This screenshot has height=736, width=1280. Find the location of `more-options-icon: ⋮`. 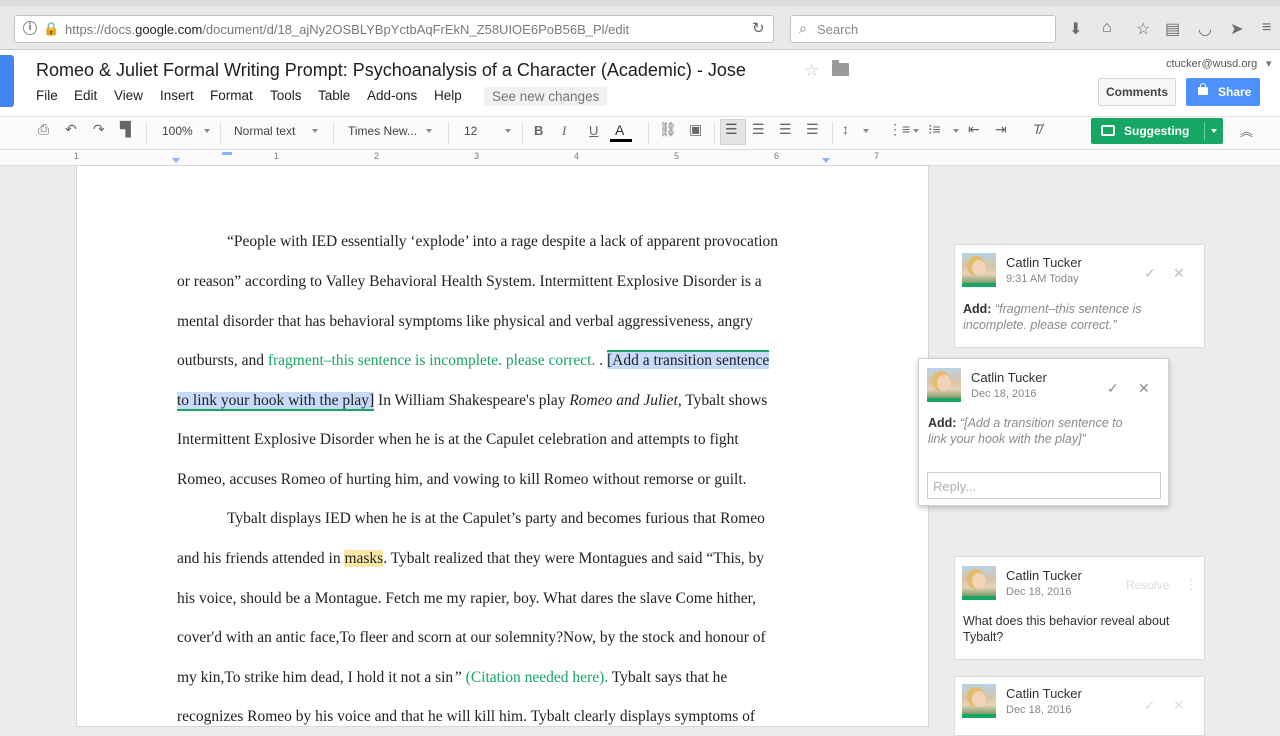

more-options-icon: ⋮ is located at coordinates (1191, 584).